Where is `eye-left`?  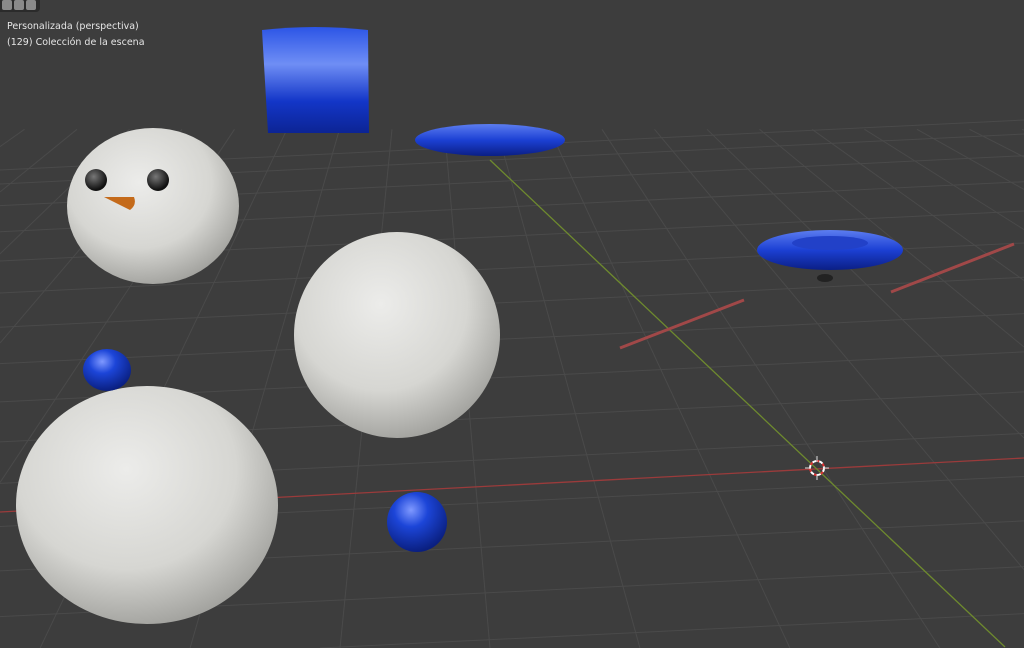
eye-left is located at coordinates (96, 180).